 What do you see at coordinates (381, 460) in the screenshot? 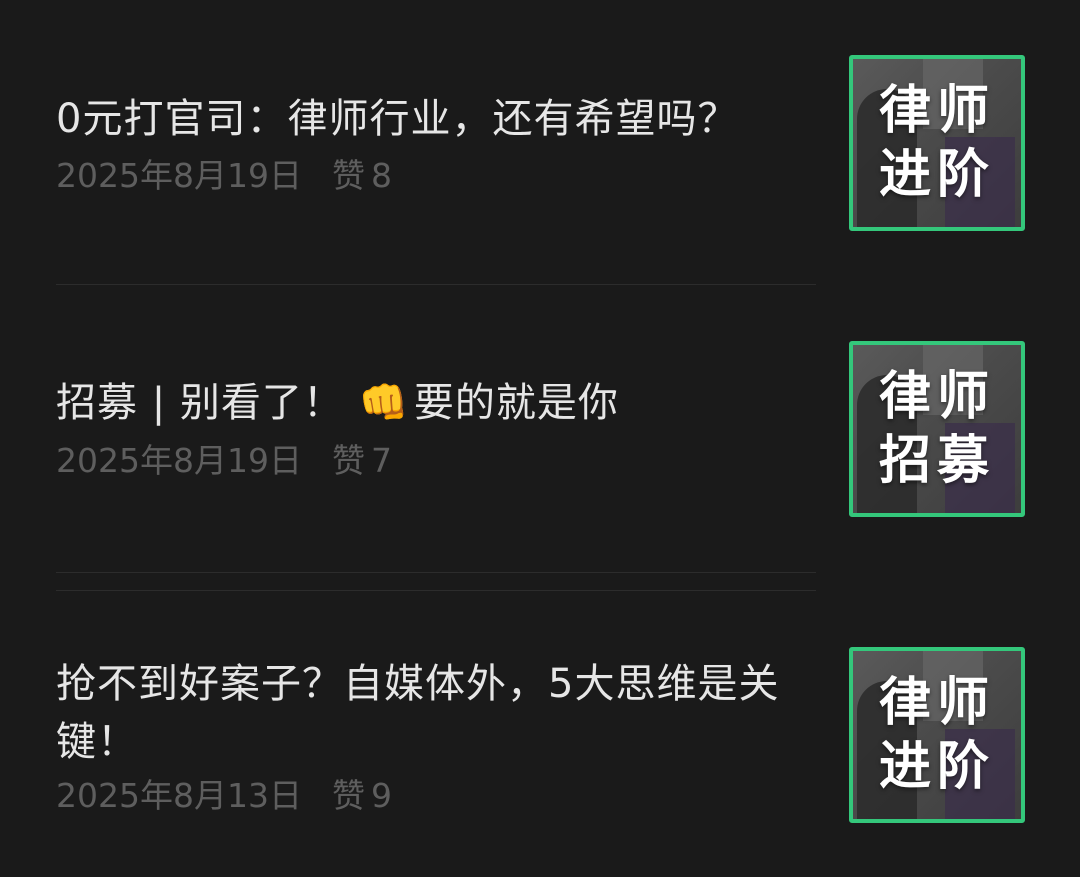
I see `likes-count: 7` at bounding box center [381, 460].